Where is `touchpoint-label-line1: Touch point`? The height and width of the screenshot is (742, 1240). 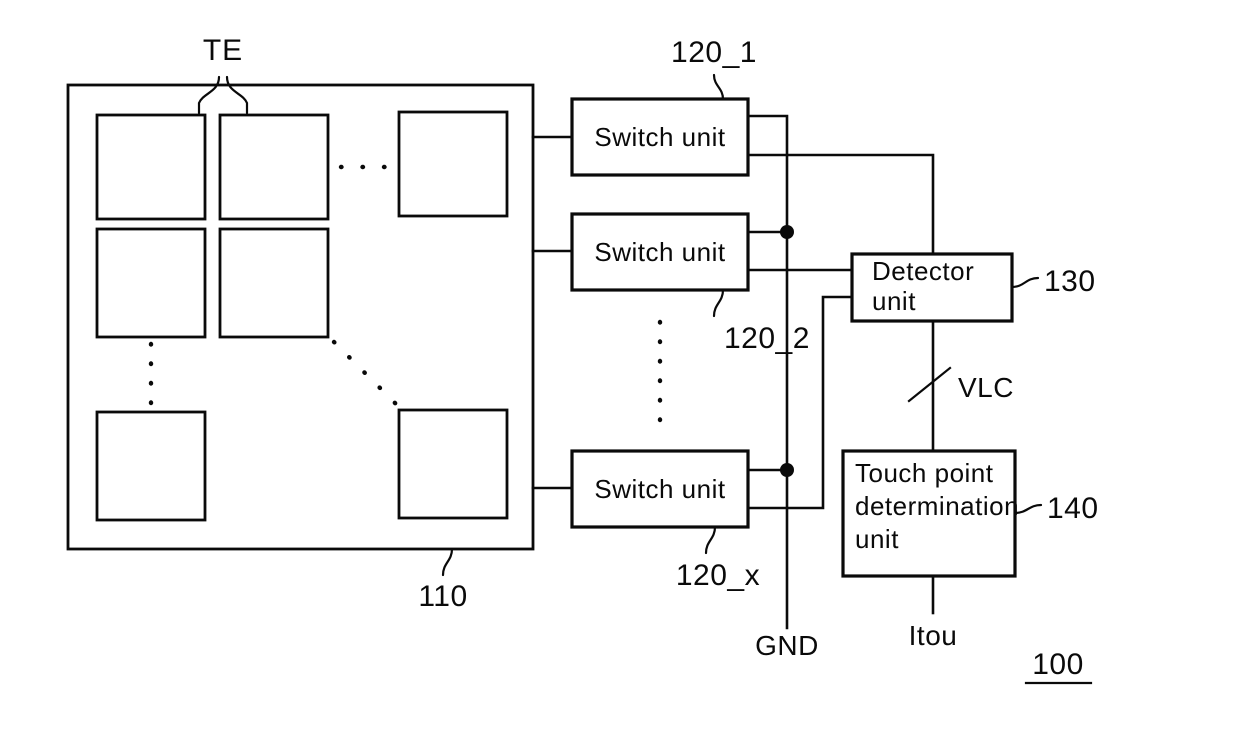
touchpoint-label-line1: Touch point is located at coordinates (924, 473).